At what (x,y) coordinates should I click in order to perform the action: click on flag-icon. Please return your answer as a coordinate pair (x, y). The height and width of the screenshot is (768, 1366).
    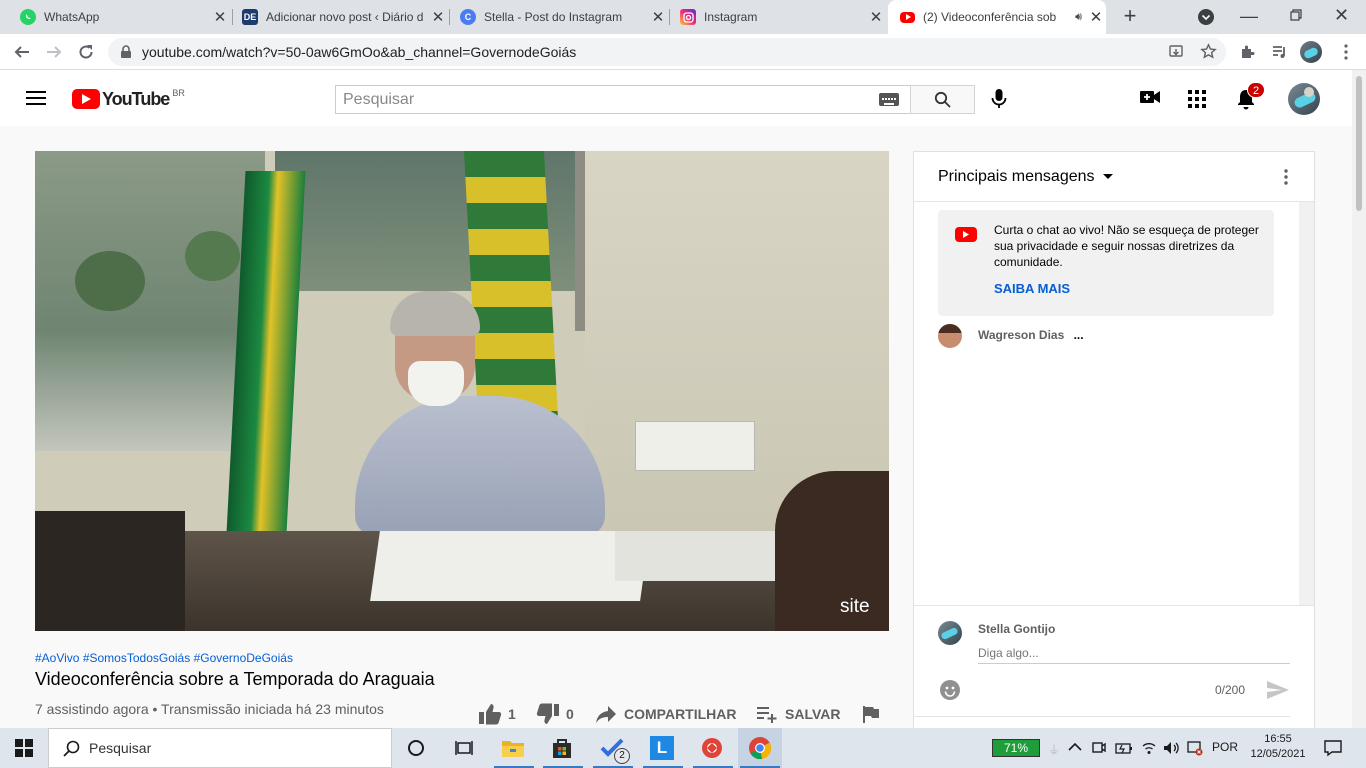
    Looking at the image, I should click on (871, 714).